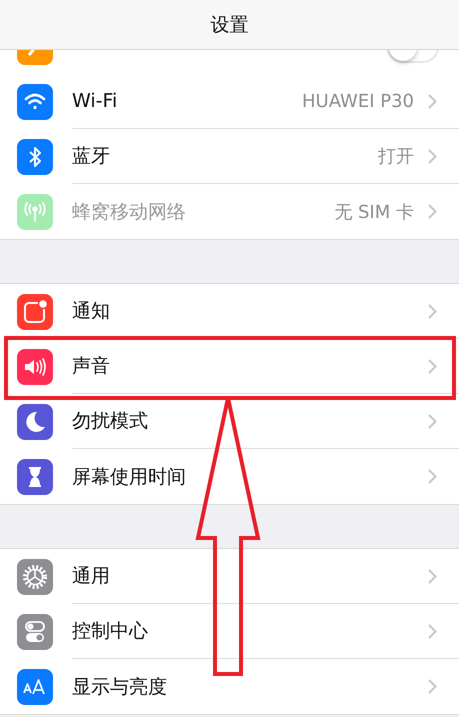  Describe the element at coordinates (250, 576) in the screenshot. I see `setting-label: 通用` at that location.